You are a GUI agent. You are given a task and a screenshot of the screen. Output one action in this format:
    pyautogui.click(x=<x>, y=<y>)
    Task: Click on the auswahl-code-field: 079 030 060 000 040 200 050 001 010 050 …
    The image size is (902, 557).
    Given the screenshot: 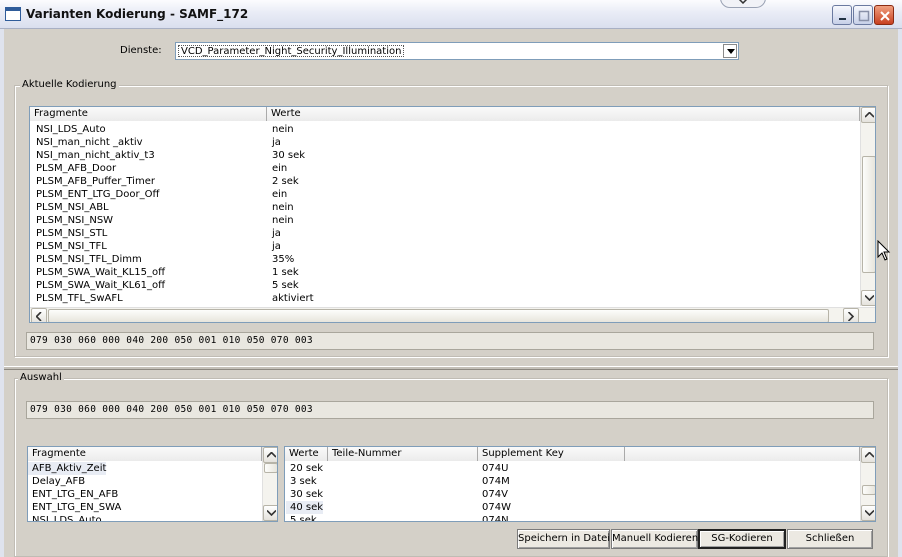 What is the action you would take?
    pyautogui.click(x=450, y=410)
    